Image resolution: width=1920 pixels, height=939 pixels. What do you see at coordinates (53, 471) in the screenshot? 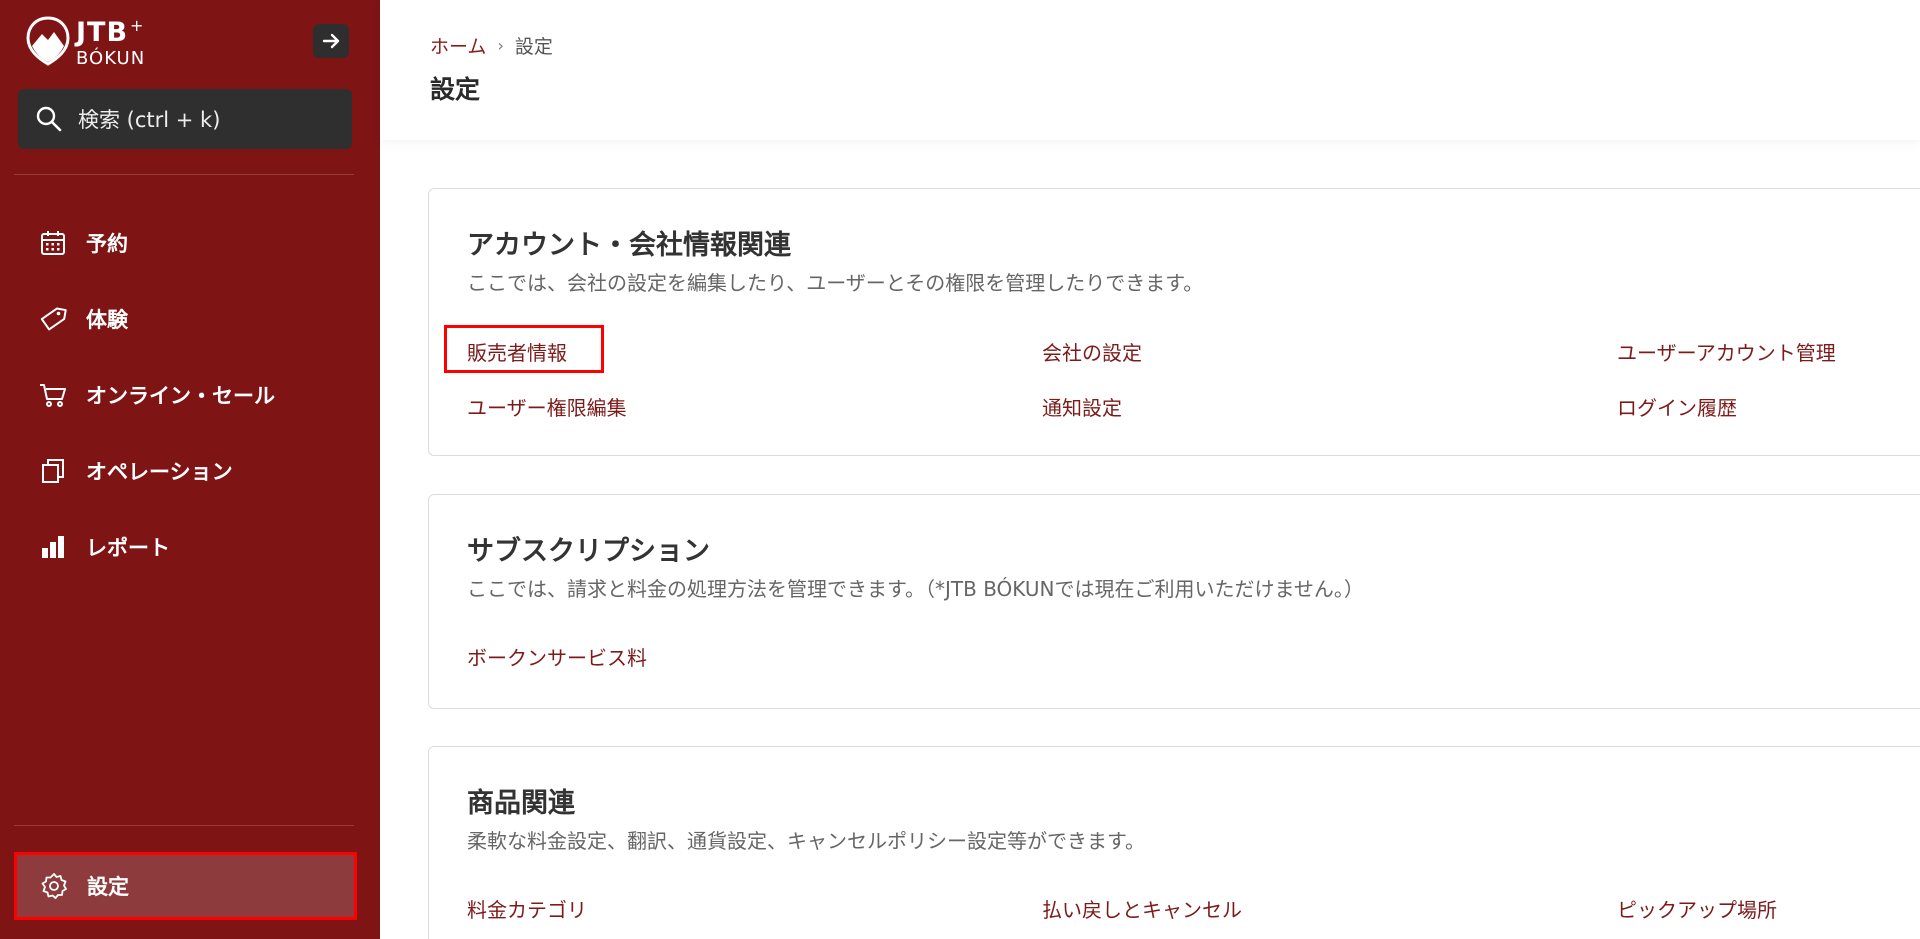
I see `copy-icon` at bounding box center [53, 471].